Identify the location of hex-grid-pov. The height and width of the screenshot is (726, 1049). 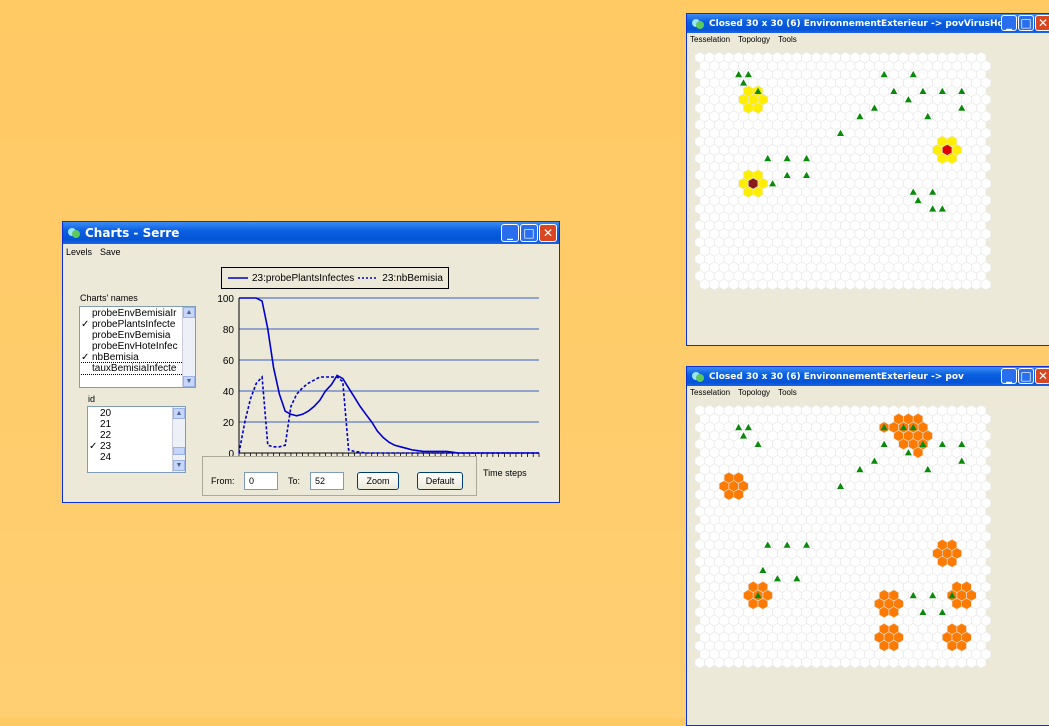
(861, 536).